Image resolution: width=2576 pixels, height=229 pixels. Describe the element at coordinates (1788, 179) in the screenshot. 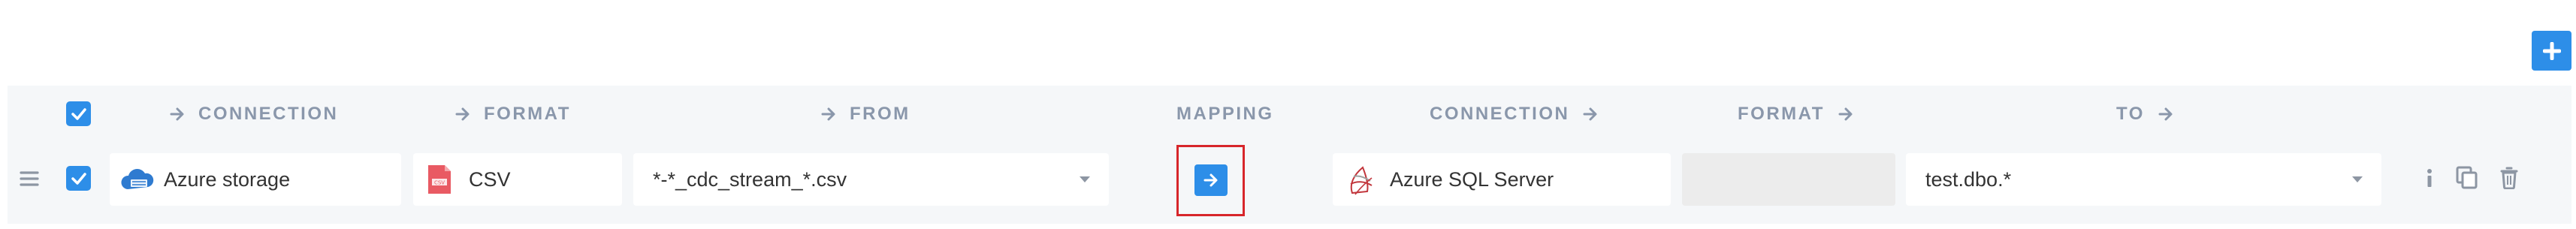

I see `dest-format-field` at that location.